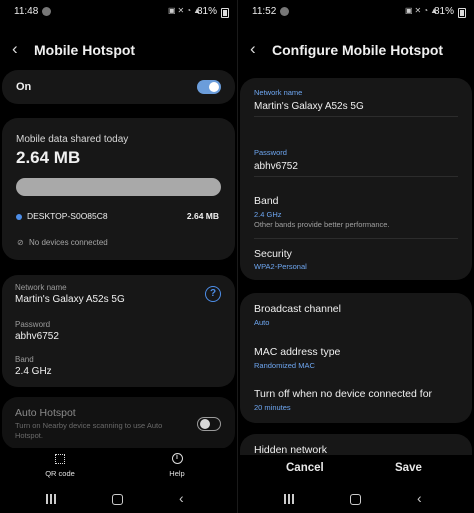  I want to click on hotspot-toggle-row: On, so click(118, 87).